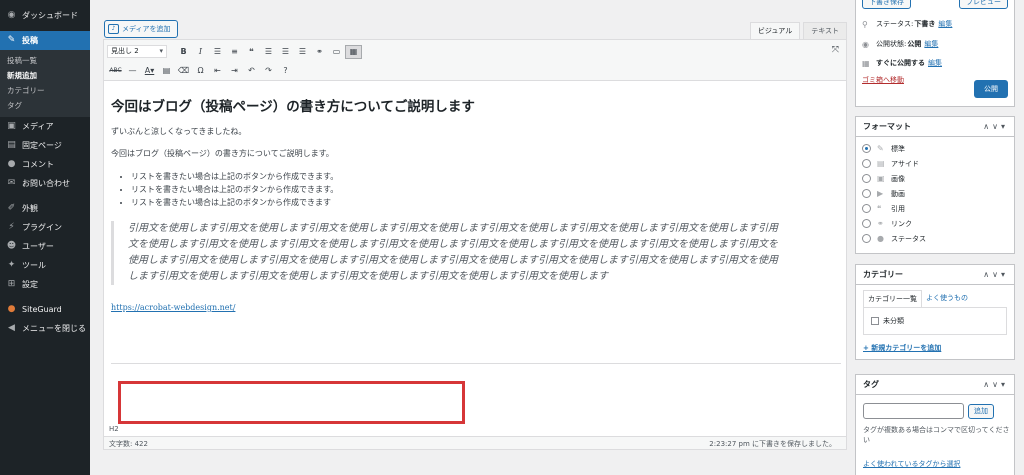 This screenshot has height=475, width=1024. I want to click on menu-appearance: ✐ 外観, so click(45, 208).